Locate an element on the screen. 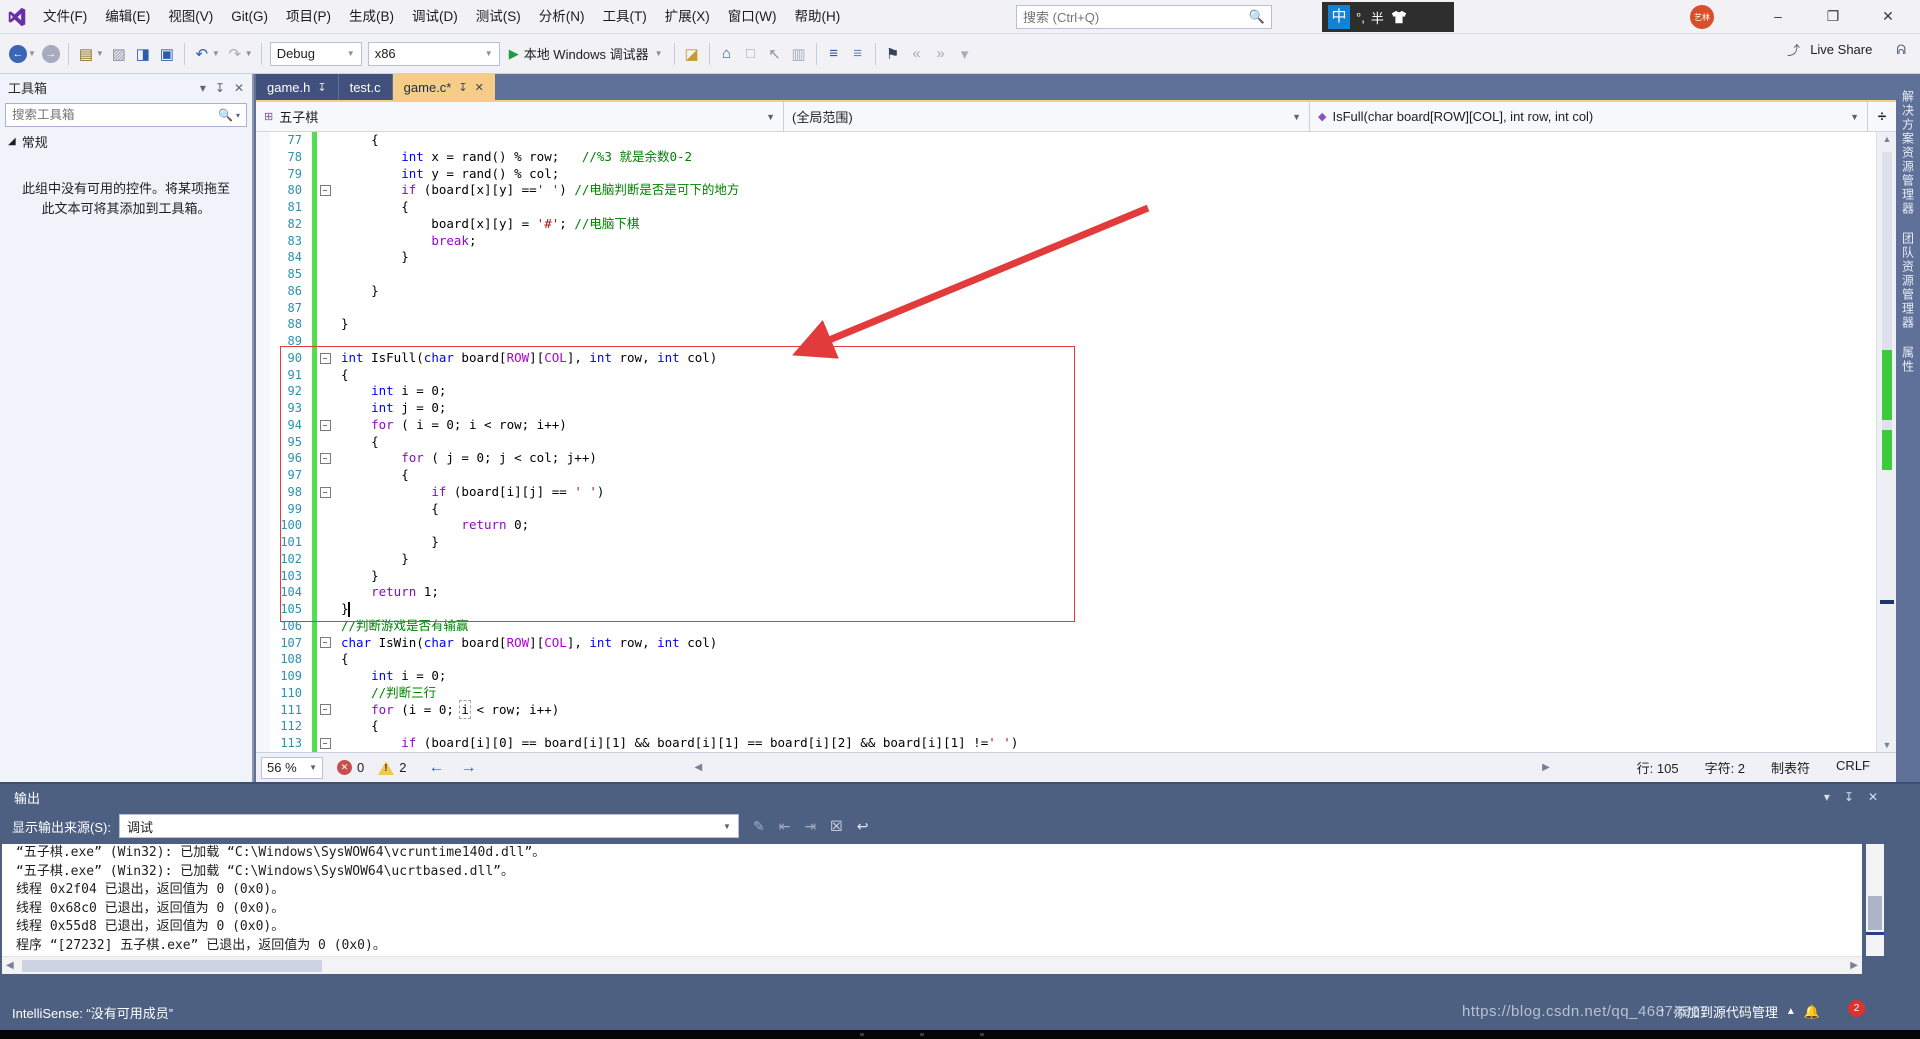 The width and height of the screenshot is (1920, 1039). indent-out-icon: ≡ is located at coordinates (834, 53).